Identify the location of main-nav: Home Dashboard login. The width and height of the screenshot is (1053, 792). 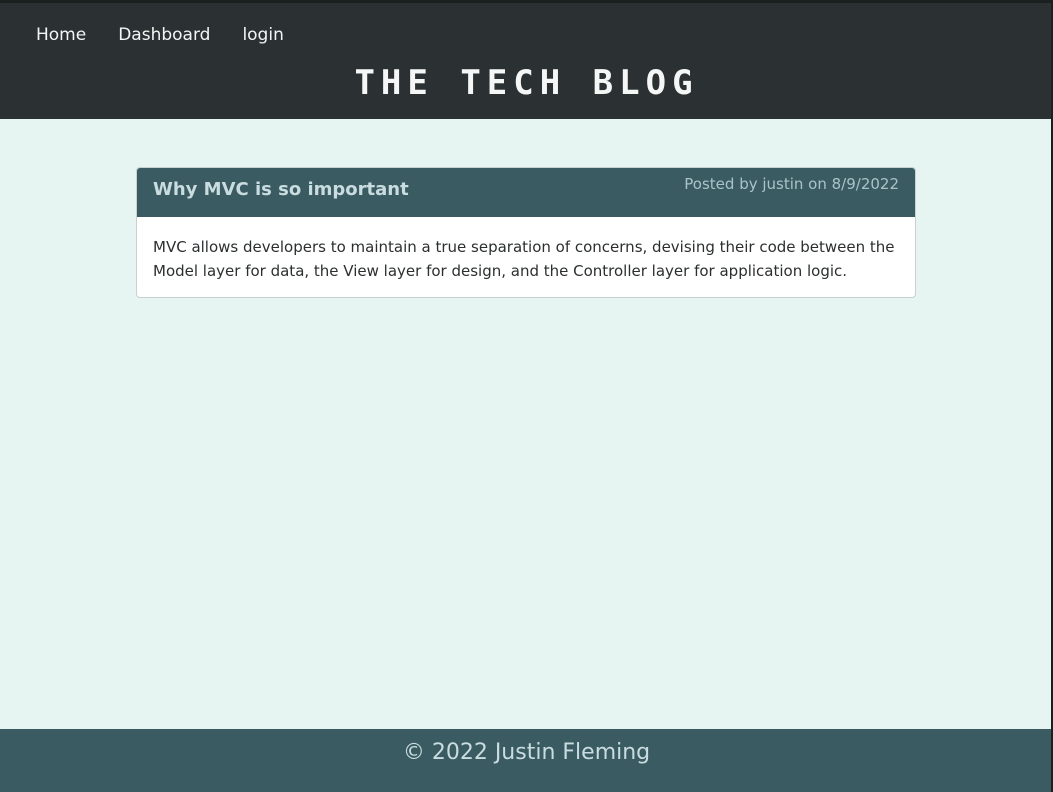
(160, 35).